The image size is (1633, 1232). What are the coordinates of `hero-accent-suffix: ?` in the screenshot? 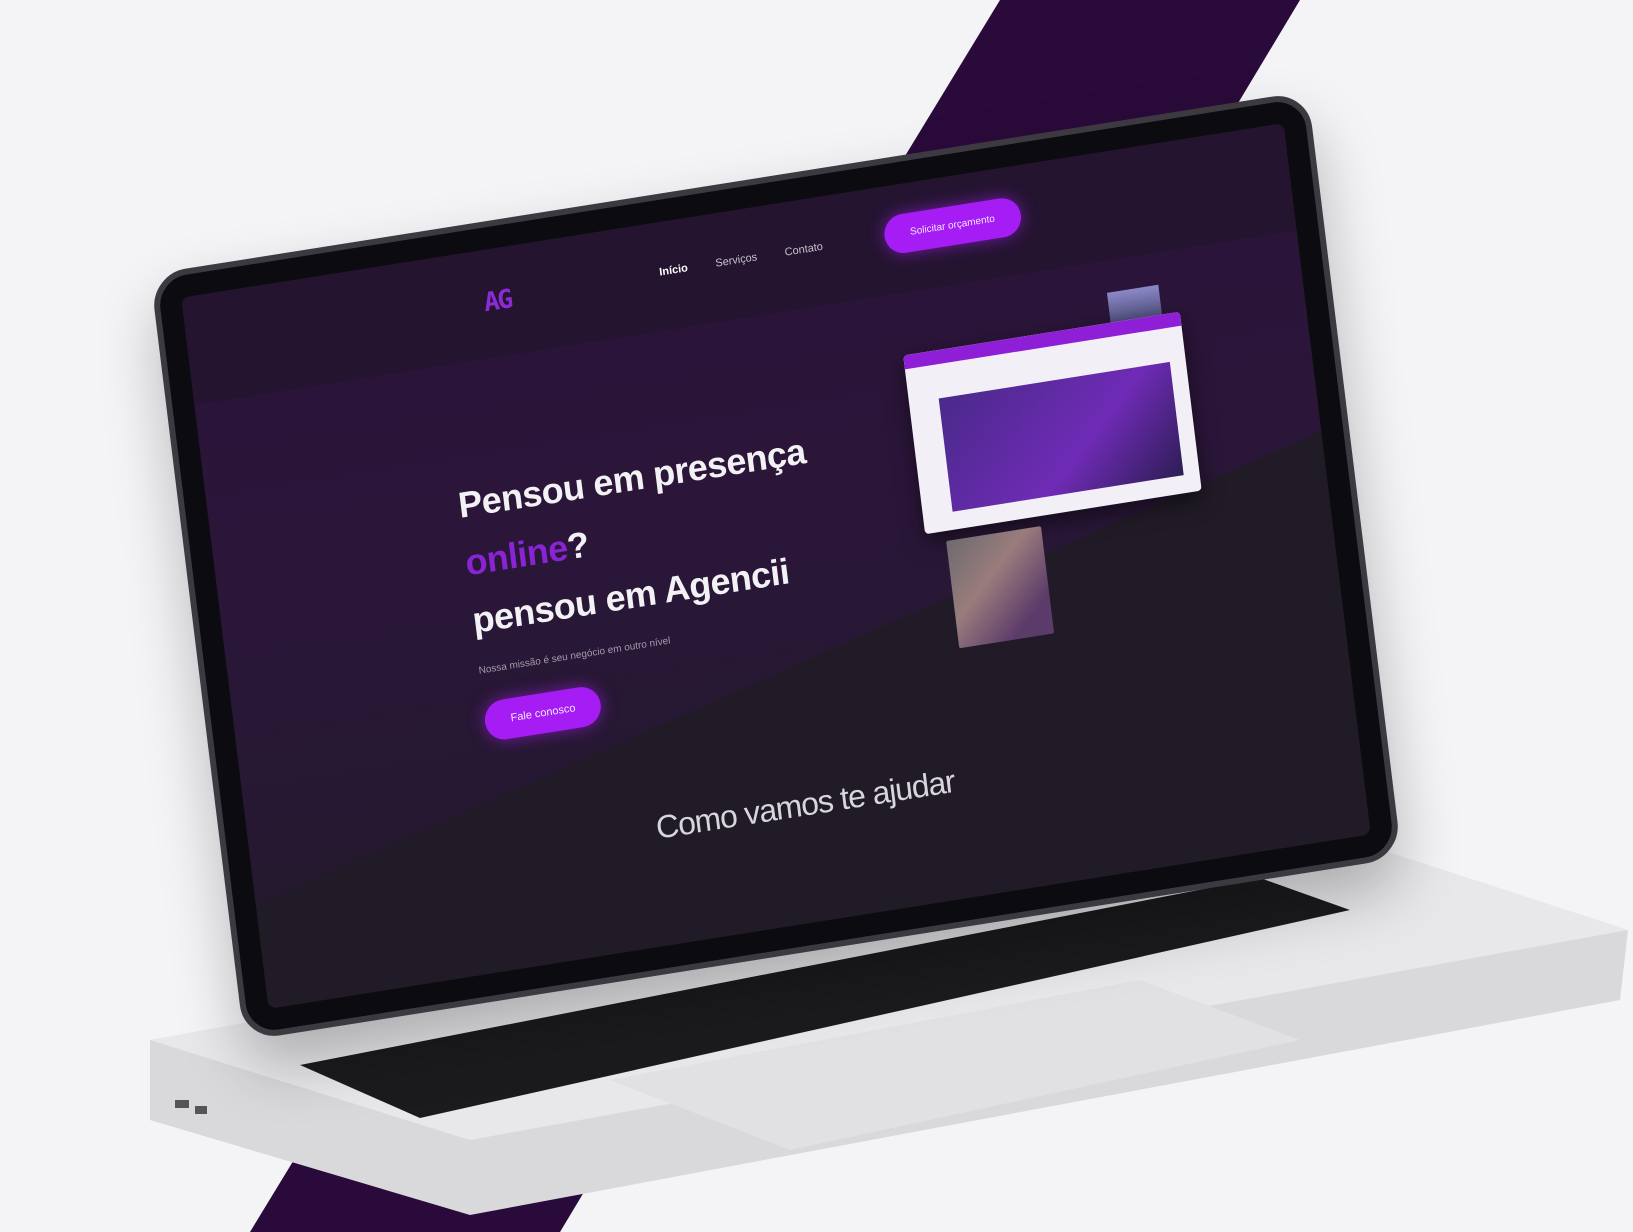 It's located at (577, 545).